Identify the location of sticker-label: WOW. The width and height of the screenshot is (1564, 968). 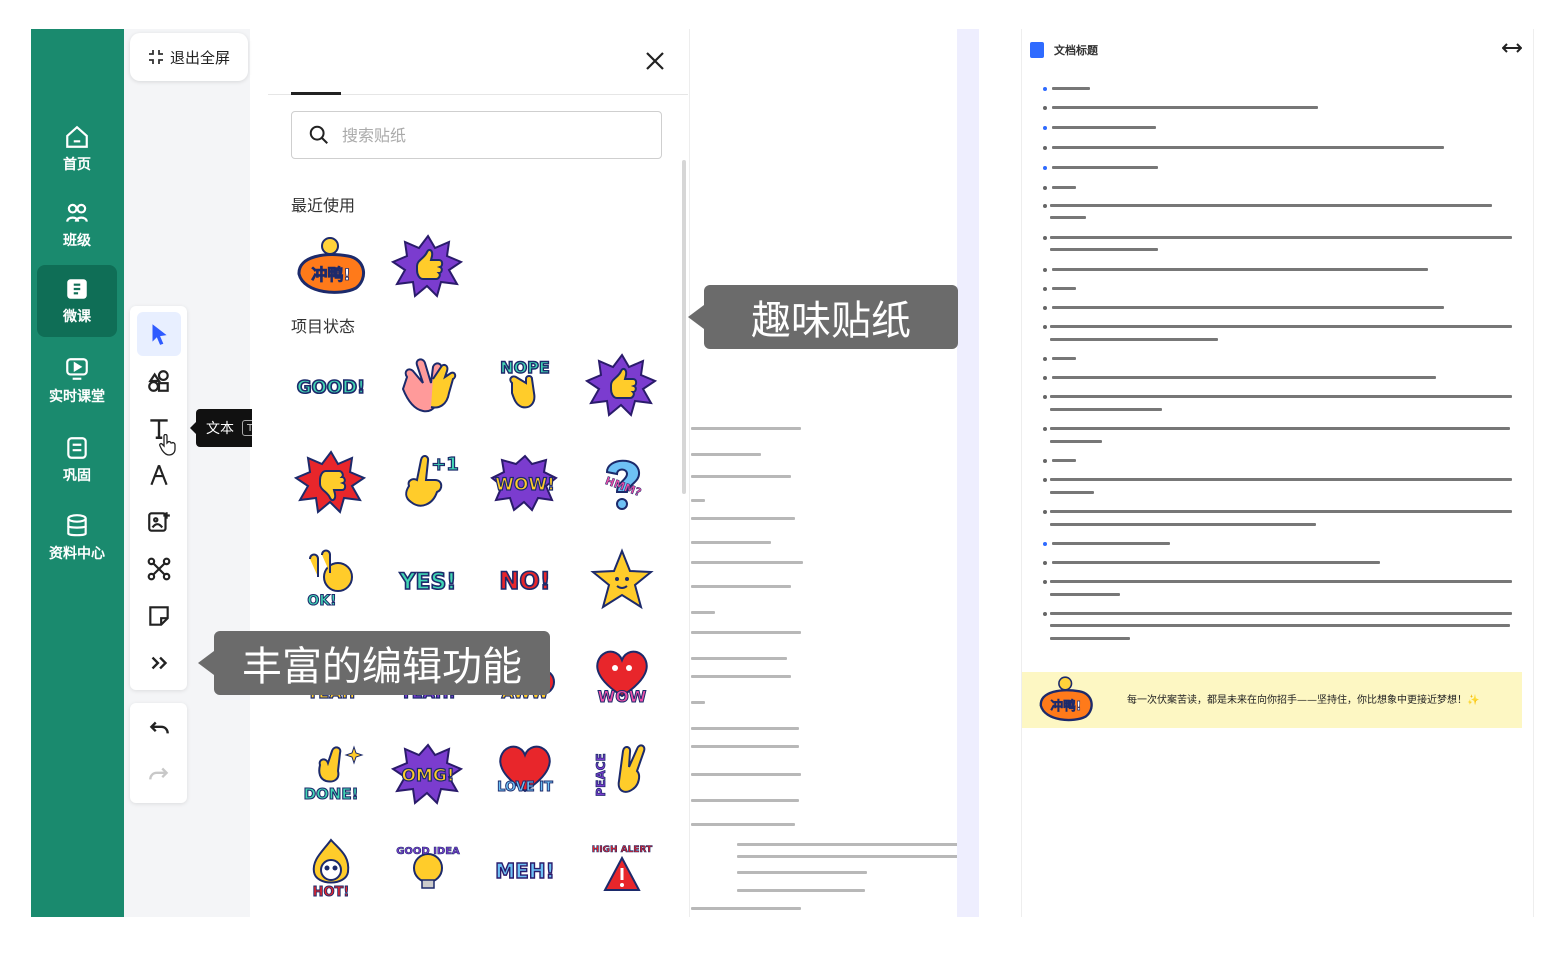
(622, 696).